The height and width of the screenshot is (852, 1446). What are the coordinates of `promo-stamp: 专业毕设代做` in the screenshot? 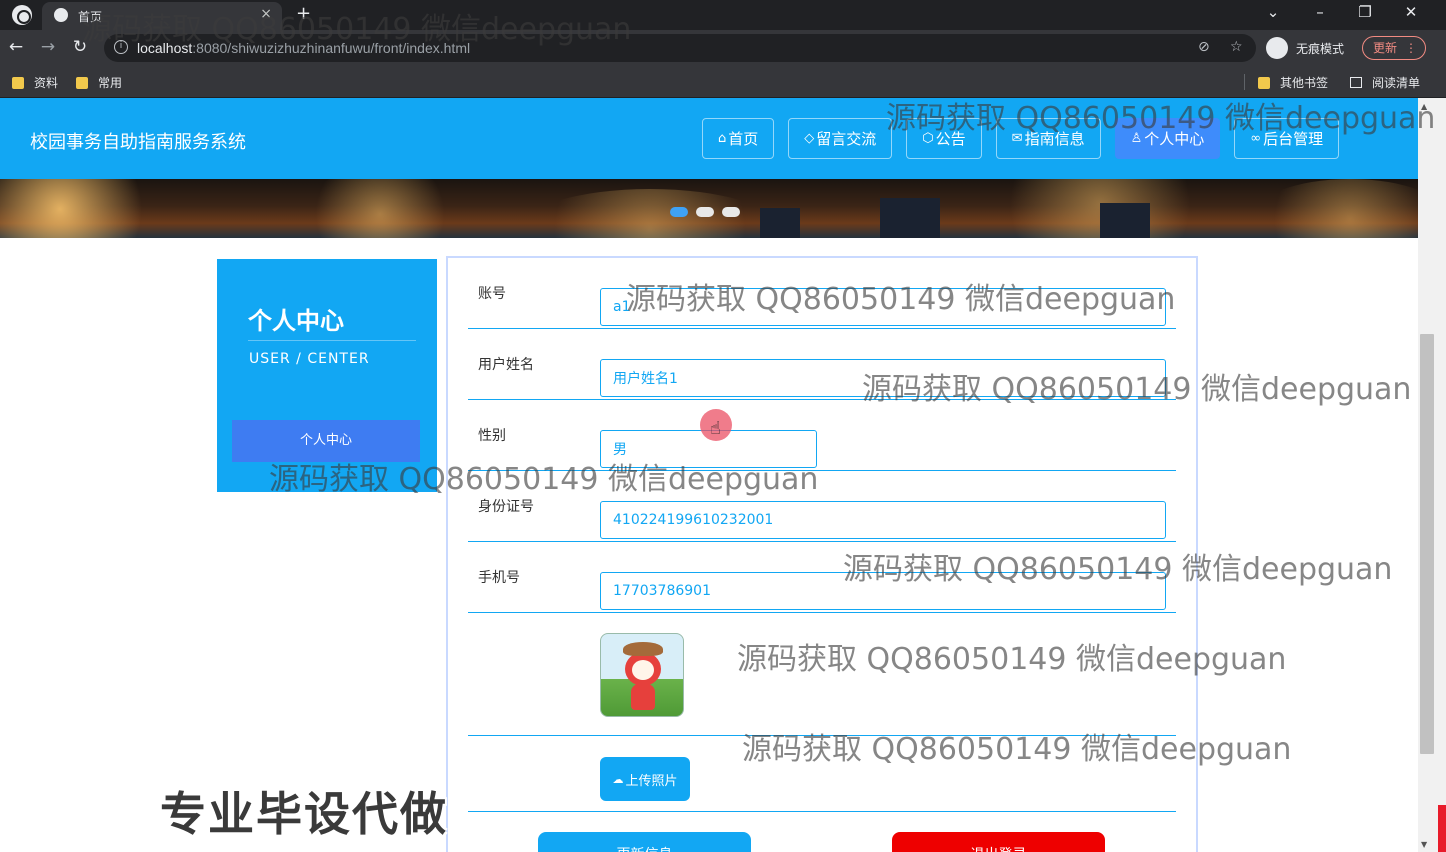 It's located at (304, 814).